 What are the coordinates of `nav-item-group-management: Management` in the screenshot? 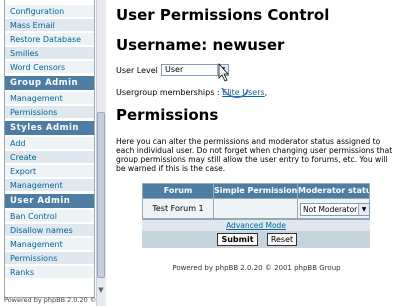 It's located at (49, 98).